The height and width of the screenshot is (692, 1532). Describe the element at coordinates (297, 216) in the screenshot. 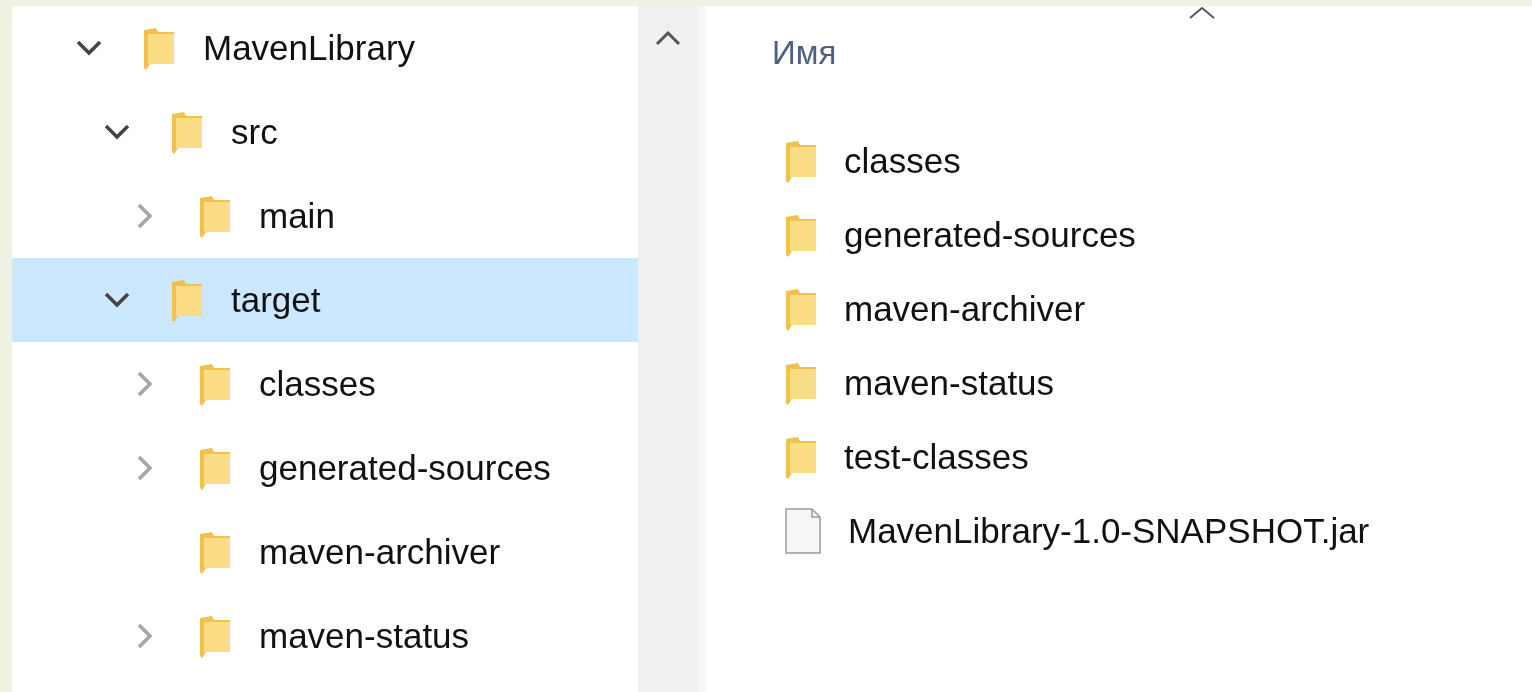

I see `tree-item-label: main` at that location.